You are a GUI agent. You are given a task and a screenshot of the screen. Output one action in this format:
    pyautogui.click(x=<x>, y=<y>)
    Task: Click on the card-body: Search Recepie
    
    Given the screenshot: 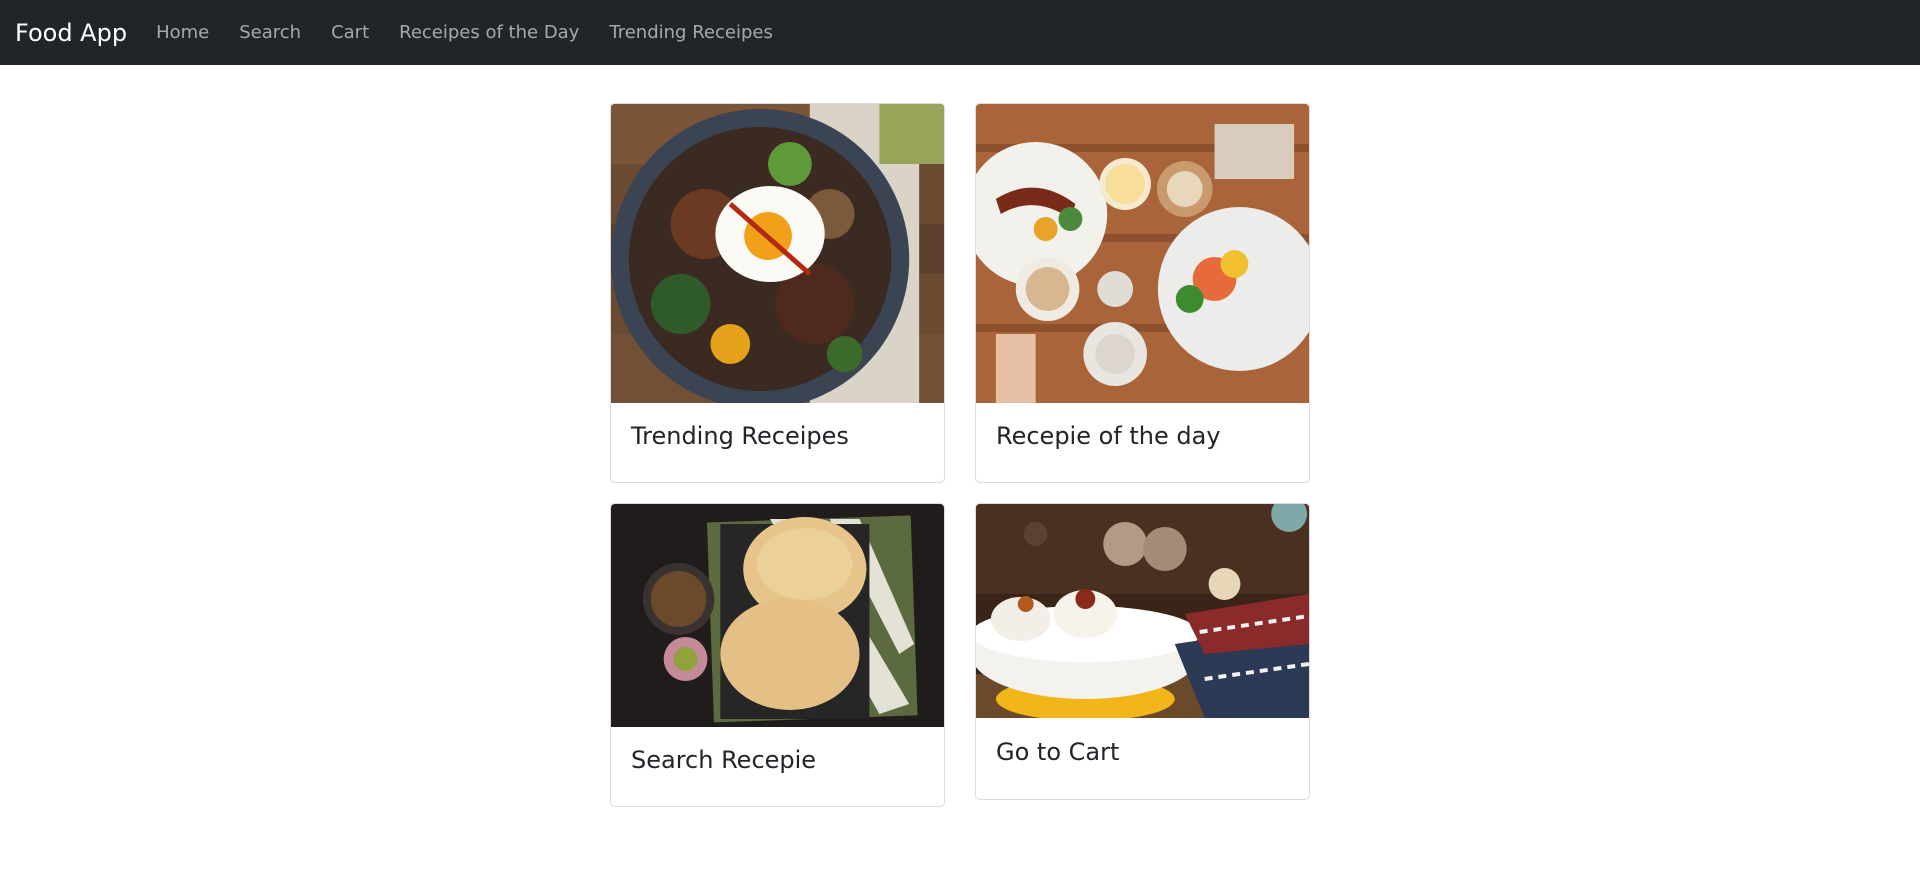 What is the action you would take?
    pyautogui.click(x=777, y=760)
    